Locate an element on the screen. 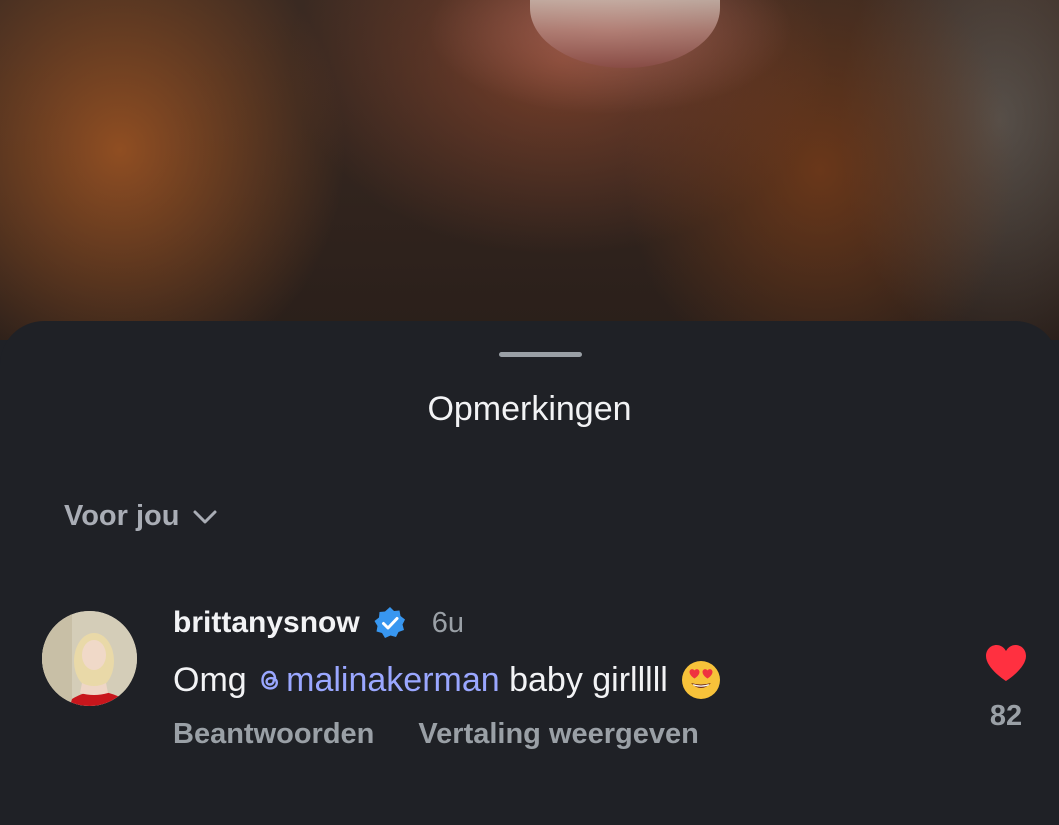 The width and height of the screenshot is (1059, 825). comment-actions: Beantwoorden Vertaling weergeven is located at coordinates (447, 734).